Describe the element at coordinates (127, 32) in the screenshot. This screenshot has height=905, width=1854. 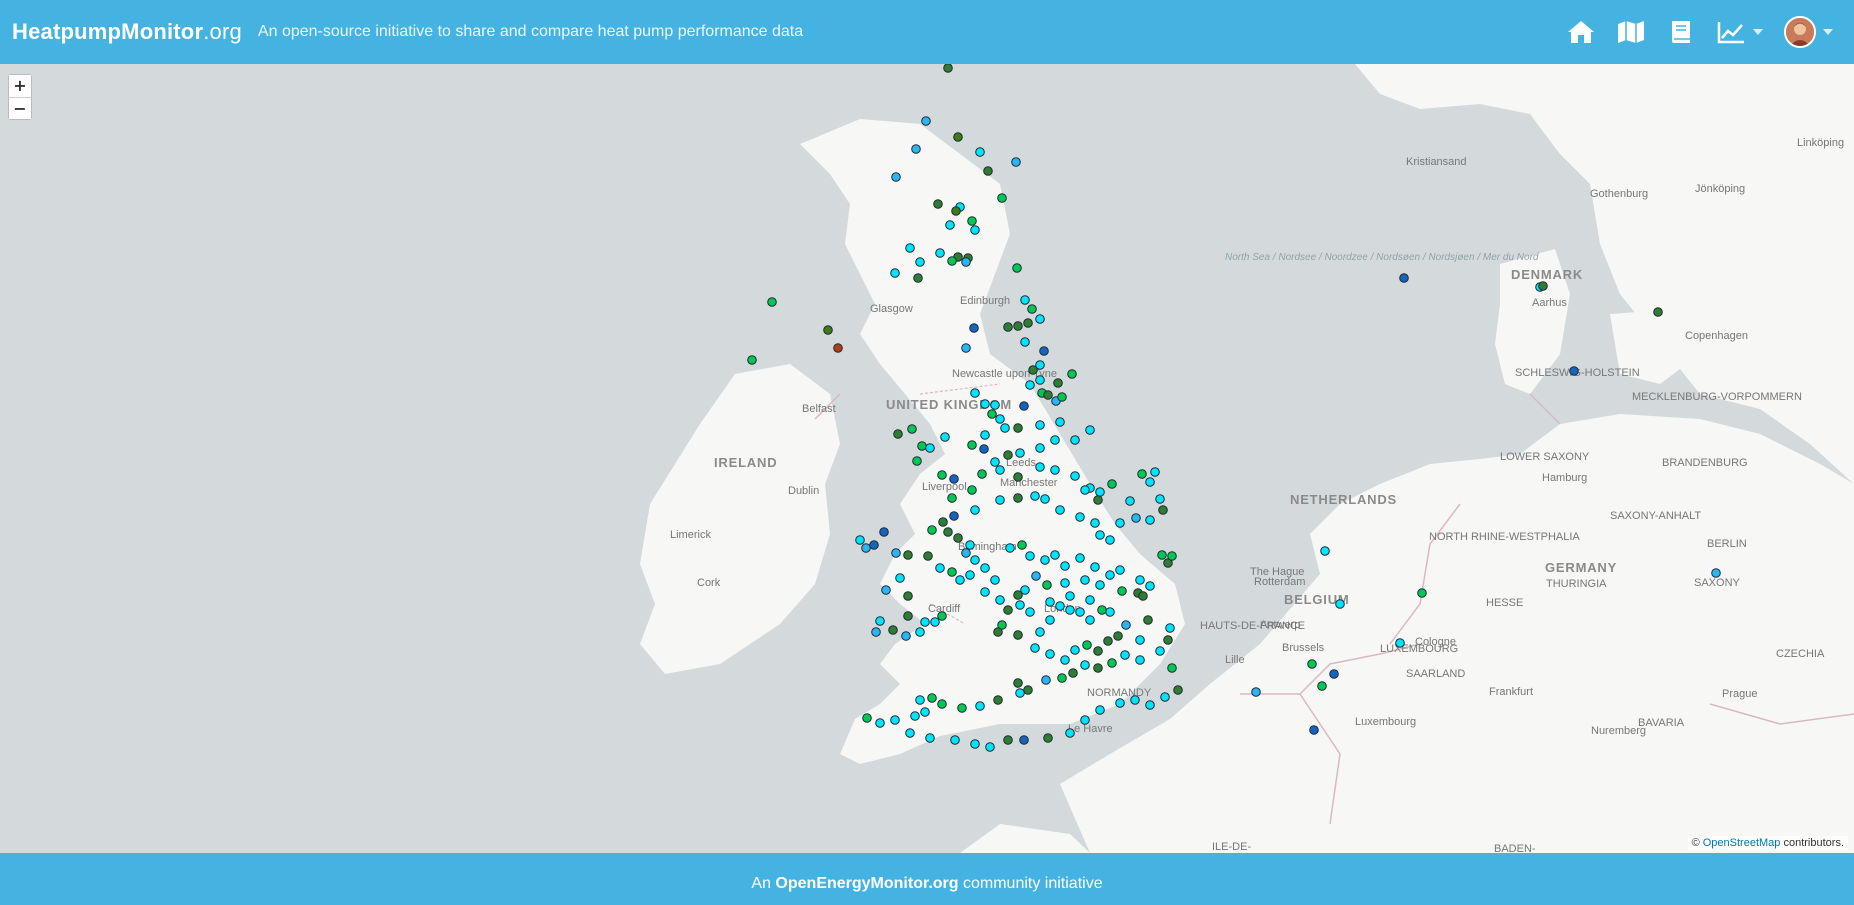
I see `site-logo: HeatpumpMonitor.org` at that location.